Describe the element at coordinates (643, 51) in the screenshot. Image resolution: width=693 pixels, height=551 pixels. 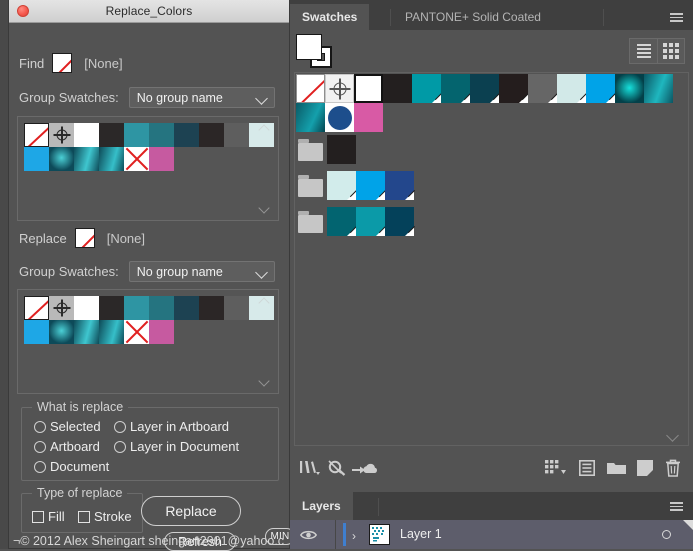
I see `list-view-icon` at that location.